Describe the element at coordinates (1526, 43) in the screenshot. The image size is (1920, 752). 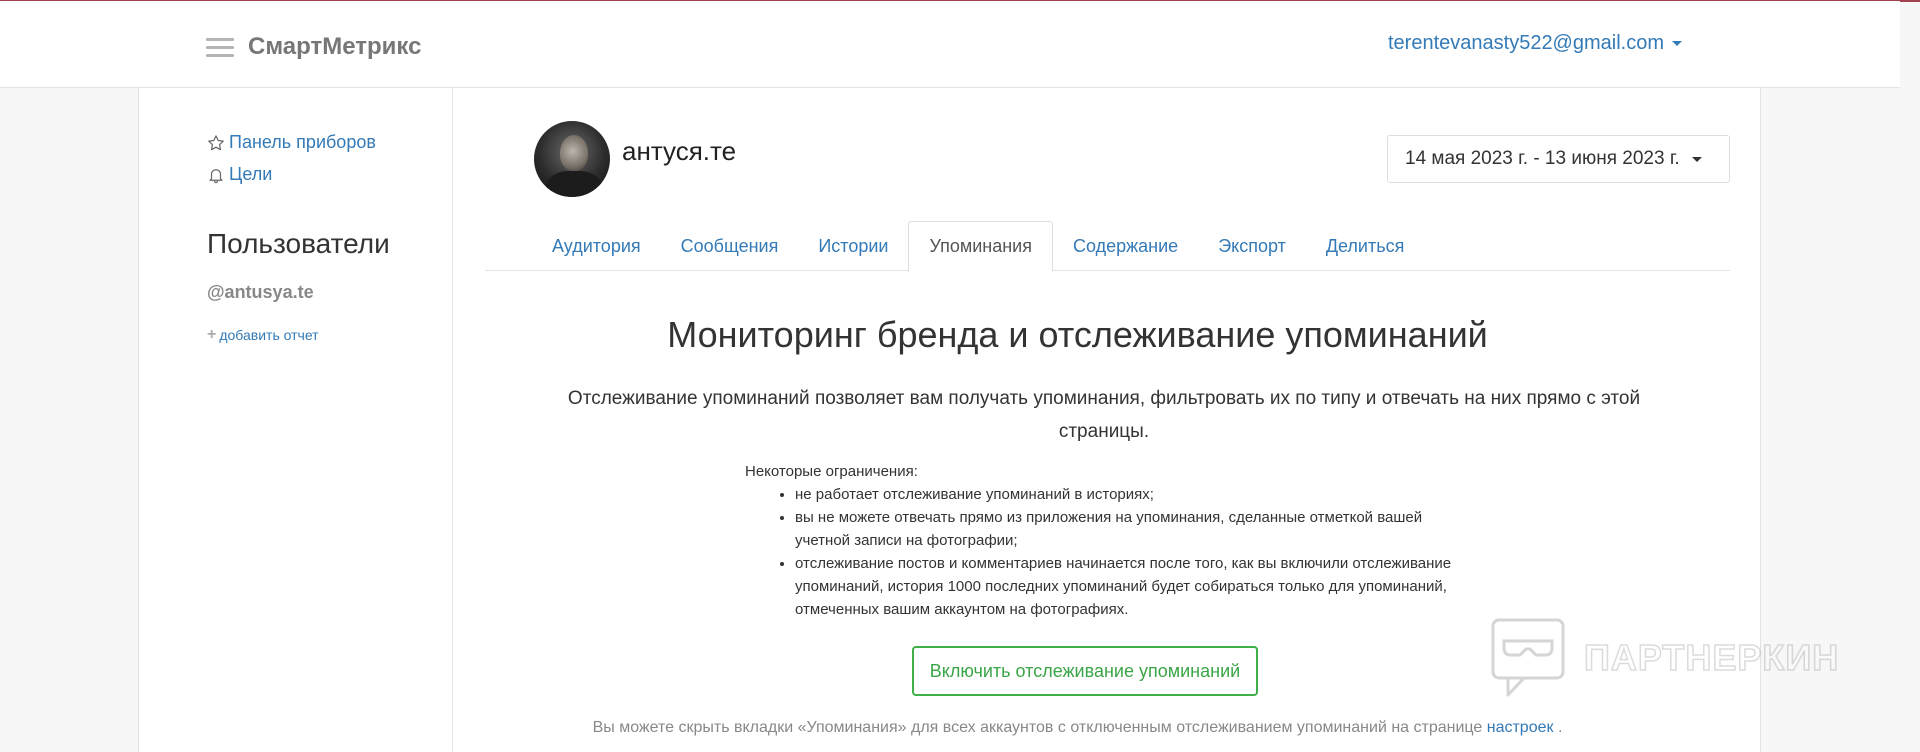
I see `user-email: terentevanasty522@gmail.com` at that location.